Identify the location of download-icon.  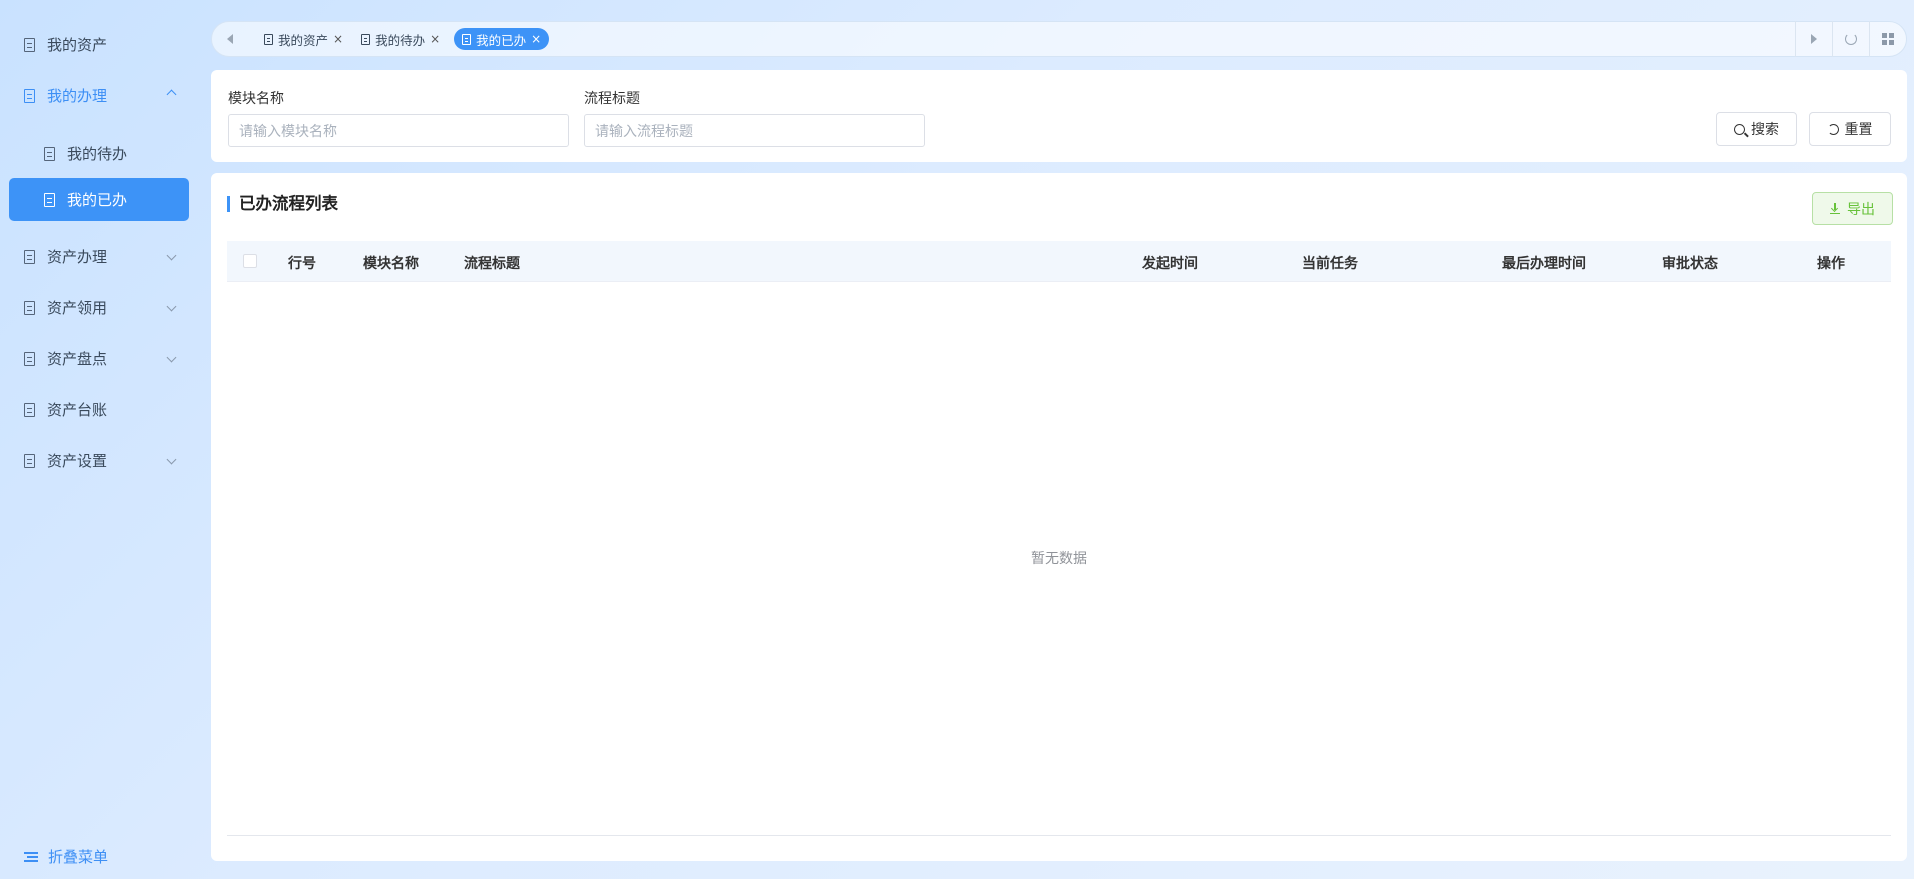
(1835, 208).